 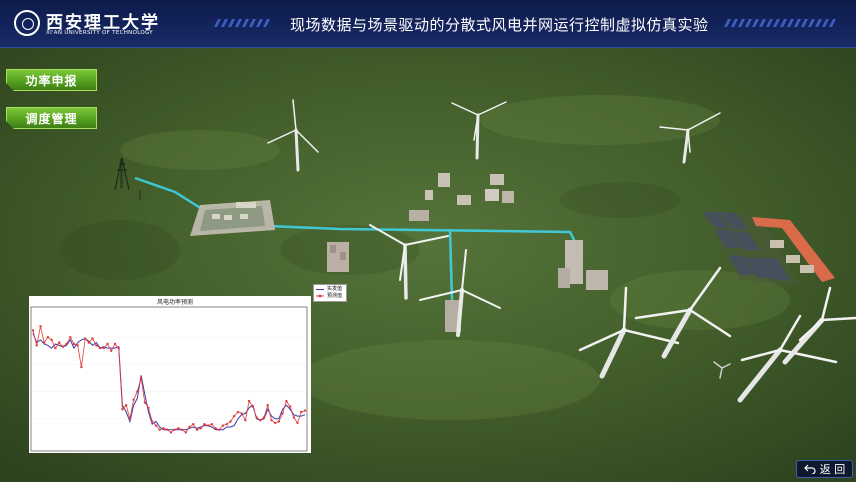 What do you see at coordinates (335, 289) in the screenshot?
I see `legend-actual: 实发值` at bounding box center [335, 289].